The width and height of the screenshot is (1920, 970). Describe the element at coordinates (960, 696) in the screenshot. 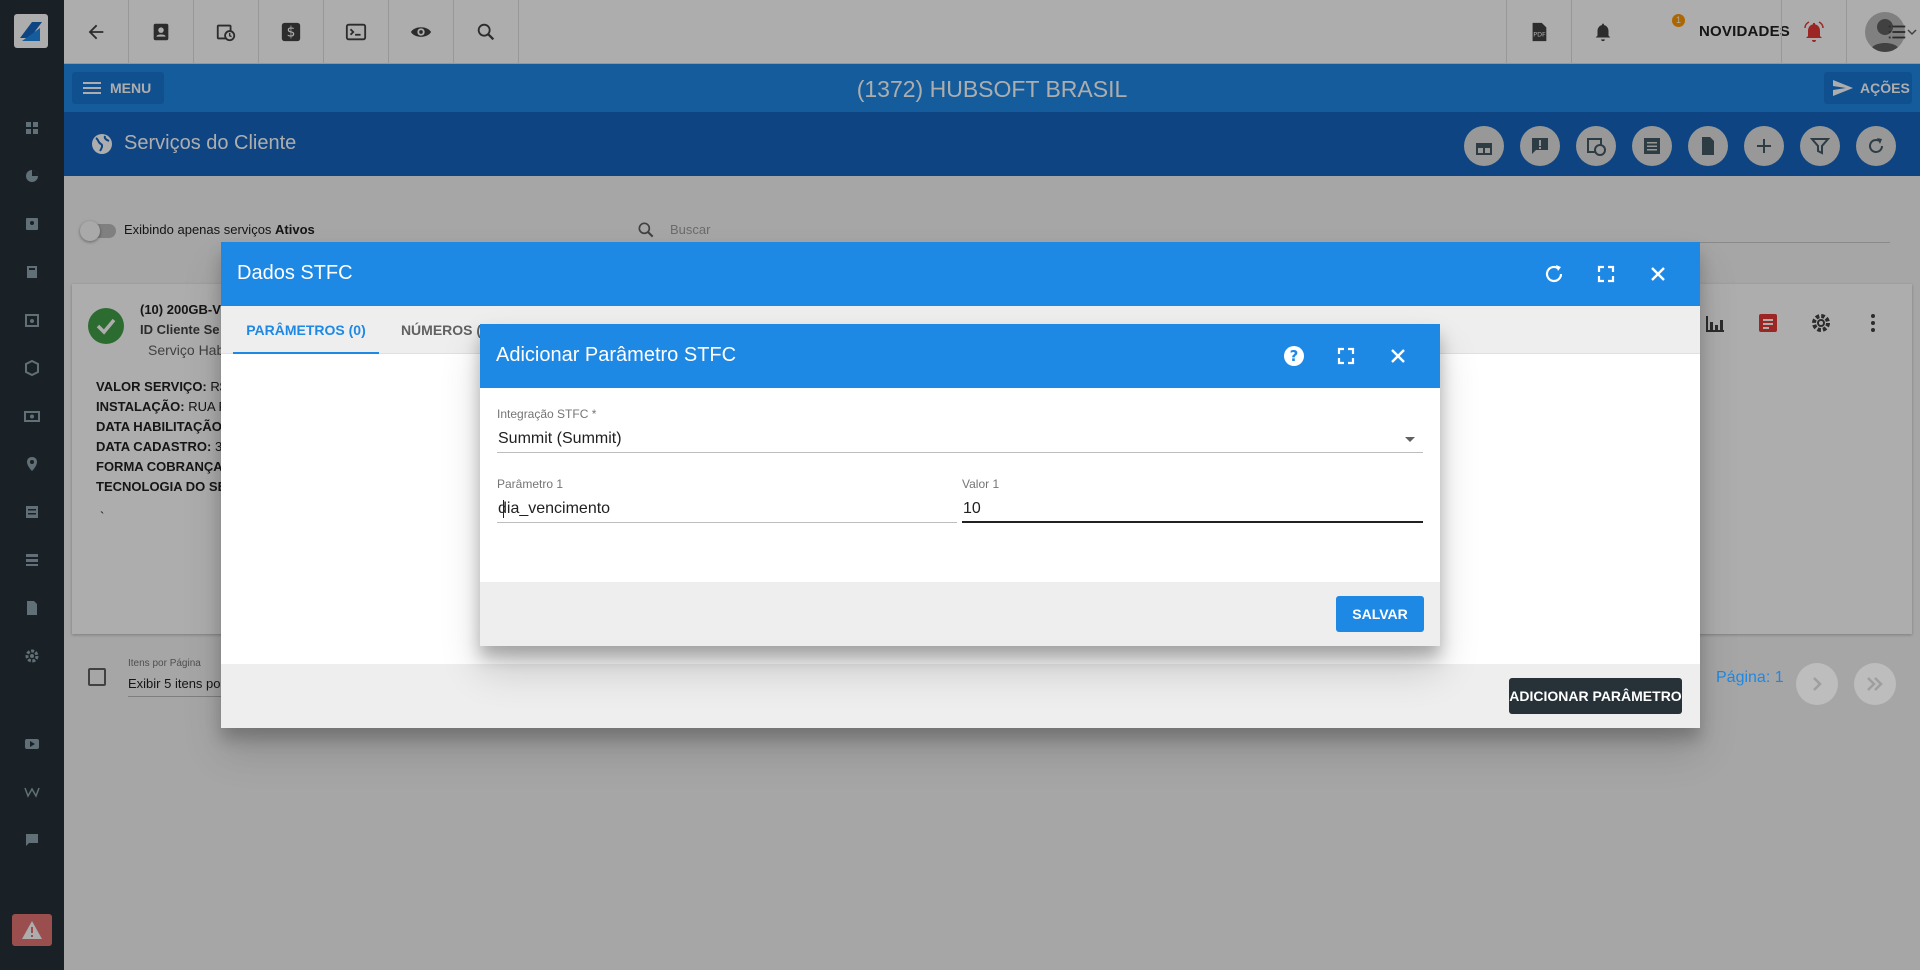

I see `dados-stfc-footer: ADICIONAR PARÂMETRO` at that location.